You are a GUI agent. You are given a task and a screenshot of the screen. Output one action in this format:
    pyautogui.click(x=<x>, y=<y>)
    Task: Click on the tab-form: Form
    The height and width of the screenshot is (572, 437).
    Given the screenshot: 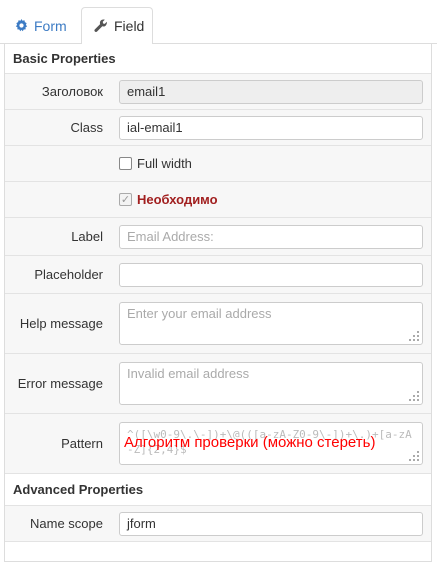 What is the action you would take?
    pyautogui.click(x=39, y=25)
    